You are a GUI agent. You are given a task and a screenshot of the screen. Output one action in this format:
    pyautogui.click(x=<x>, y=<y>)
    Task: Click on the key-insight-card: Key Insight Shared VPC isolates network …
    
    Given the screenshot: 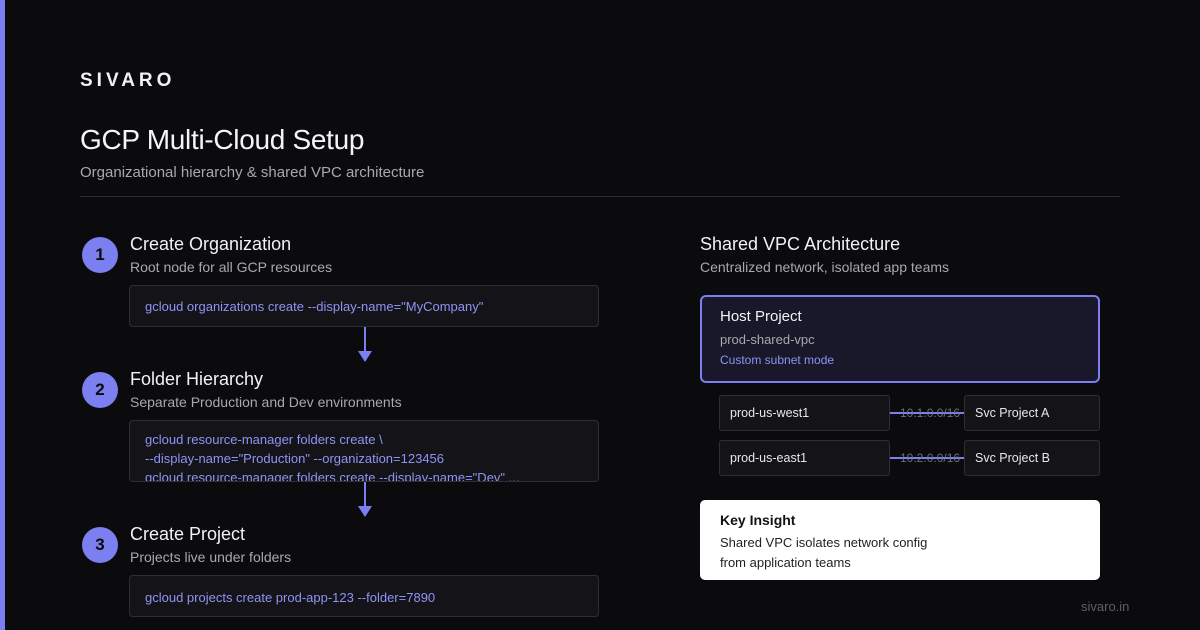 What is the action you would take?
    pyautogui.click(x=900, y=540)
    